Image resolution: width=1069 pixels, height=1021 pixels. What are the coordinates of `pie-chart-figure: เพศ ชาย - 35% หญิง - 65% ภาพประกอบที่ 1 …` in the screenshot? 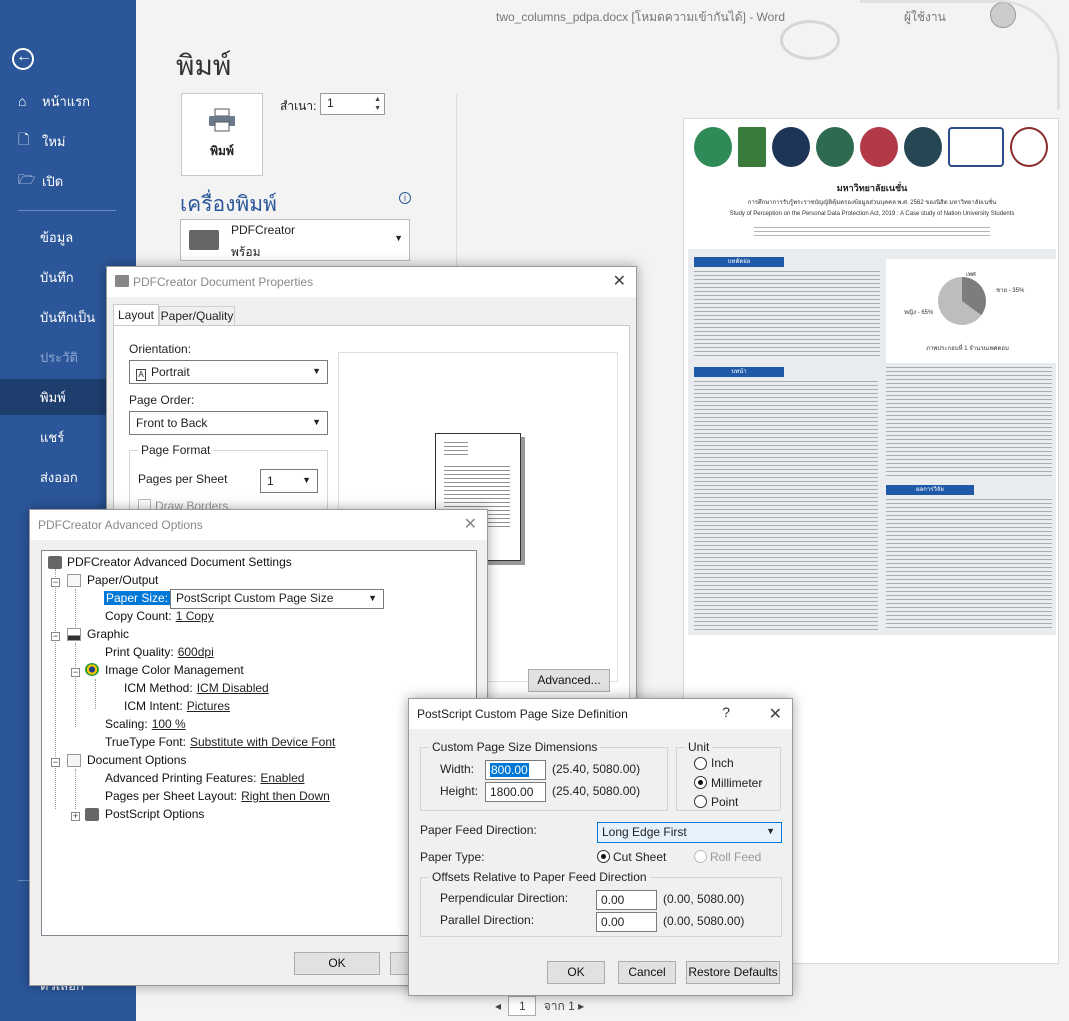 It's located at (971, 311).